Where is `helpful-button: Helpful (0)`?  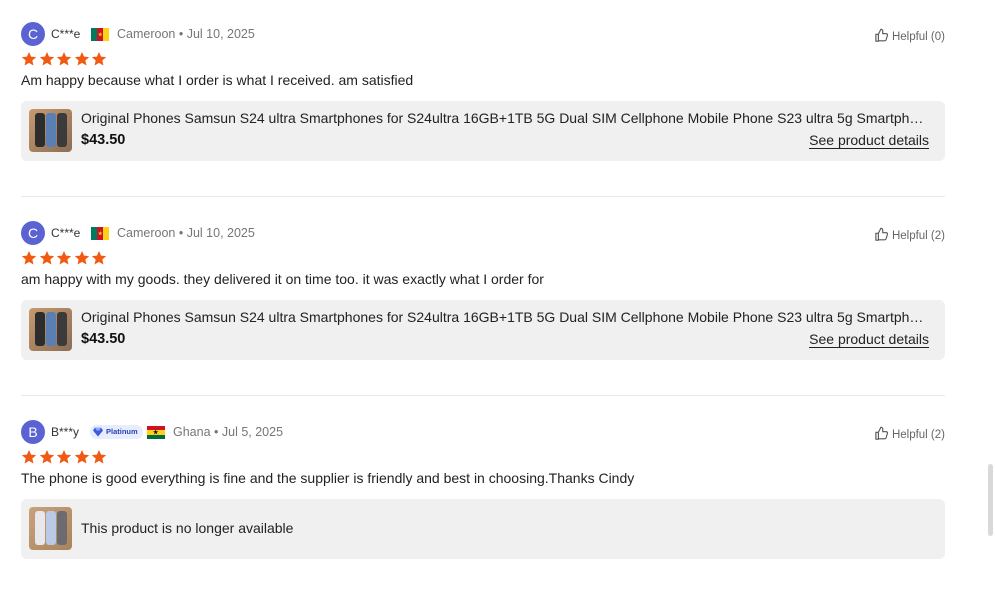 helpful-button: Helpful (0) is located at coordinates (909, 35).